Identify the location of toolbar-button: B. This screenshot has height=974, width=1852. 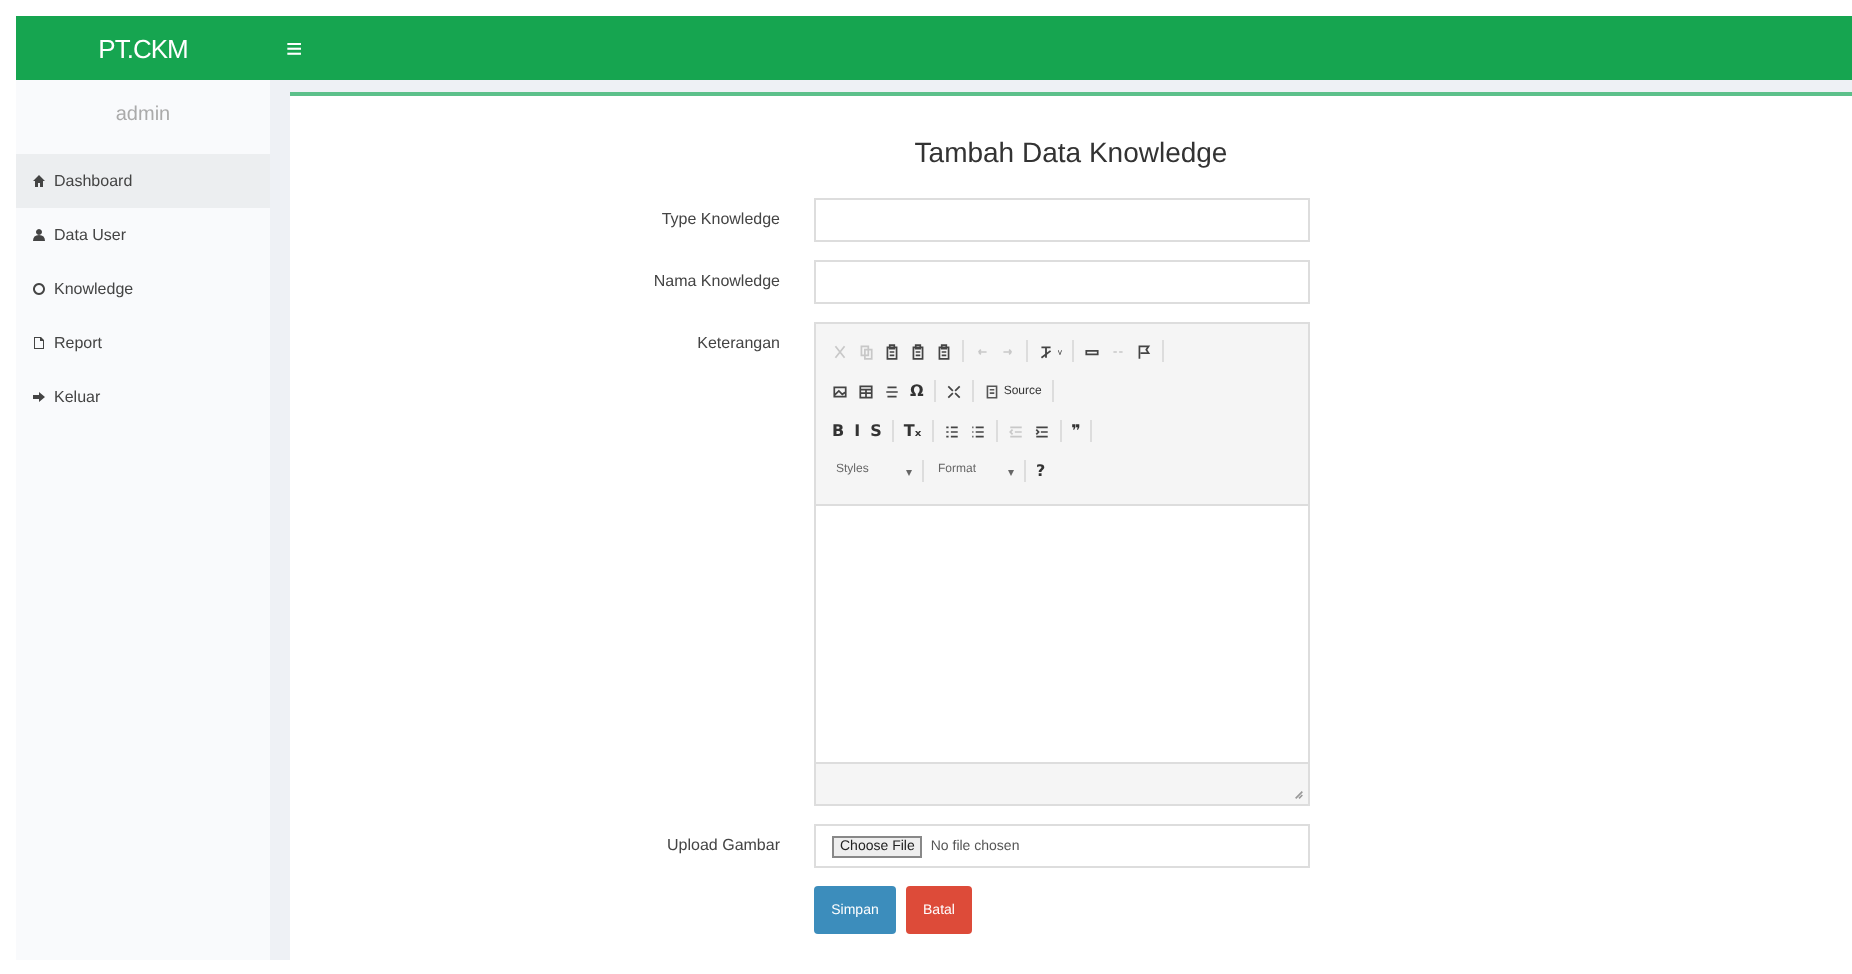
(838, 431).